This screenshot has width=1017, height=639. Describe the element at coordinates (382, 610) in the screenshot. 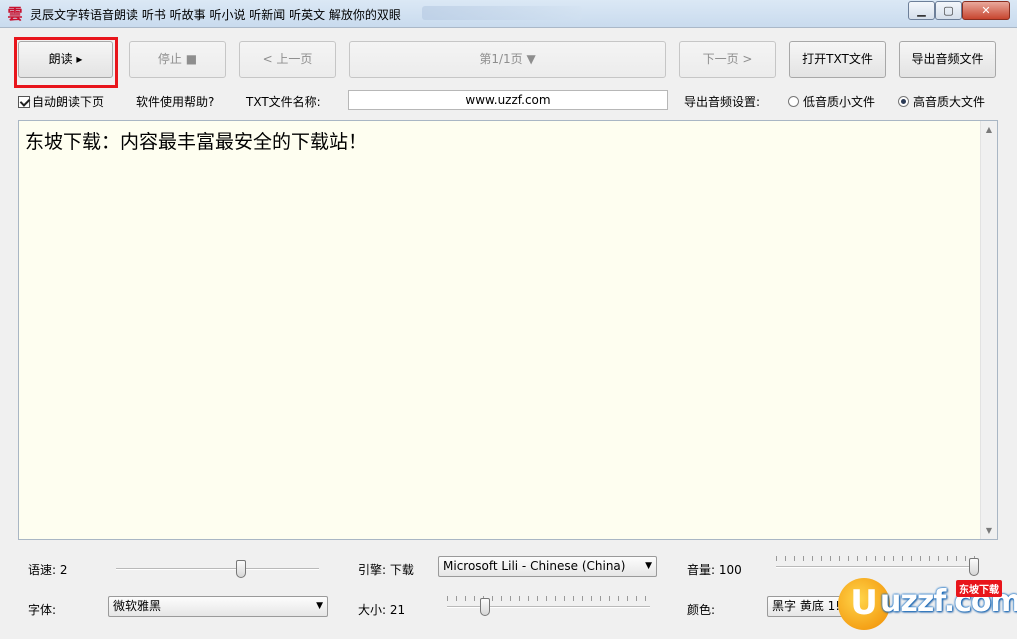

I see `size-label: 大小: 21` at that location.